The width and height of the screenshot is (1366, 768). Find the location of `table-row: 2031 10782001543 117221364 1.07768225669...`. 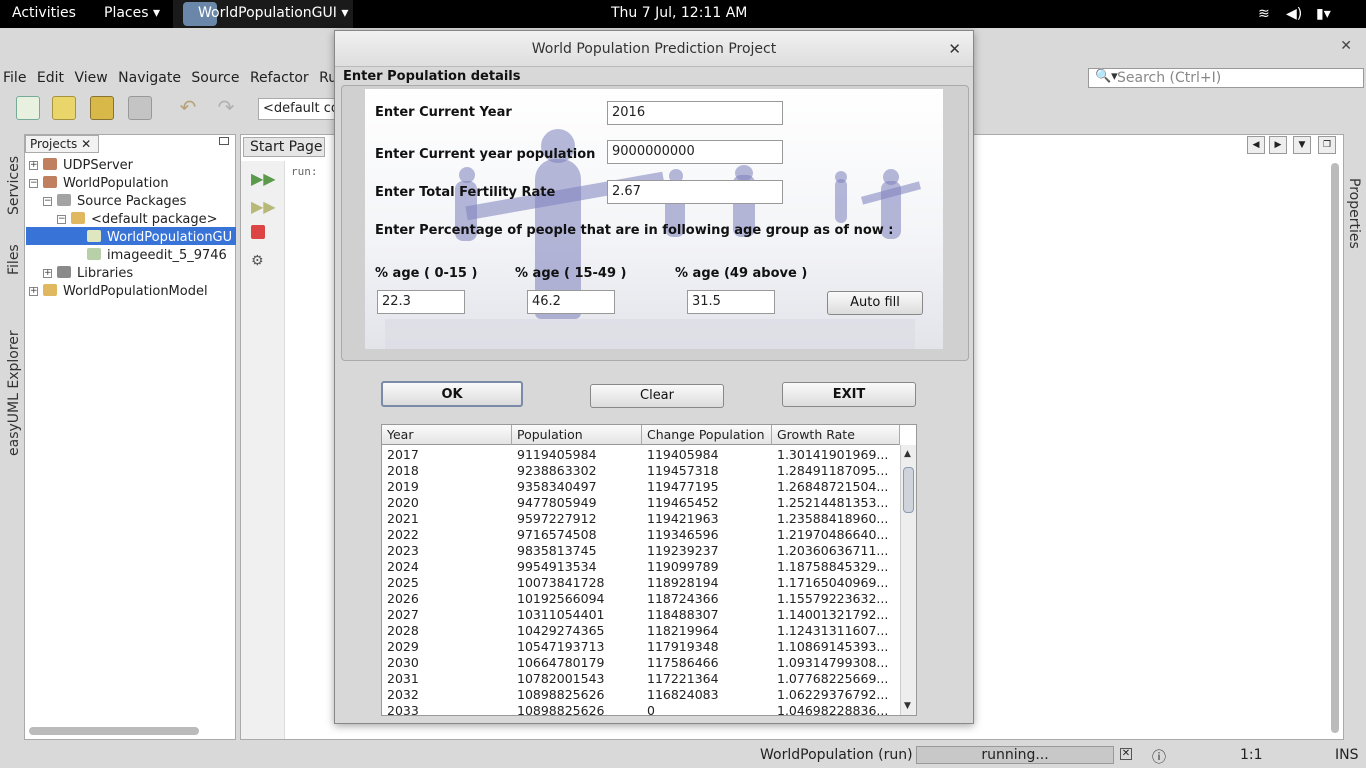

table-row: 2031 10782001543 117221364 1.07768225669... is located at coordinates (641, 679).